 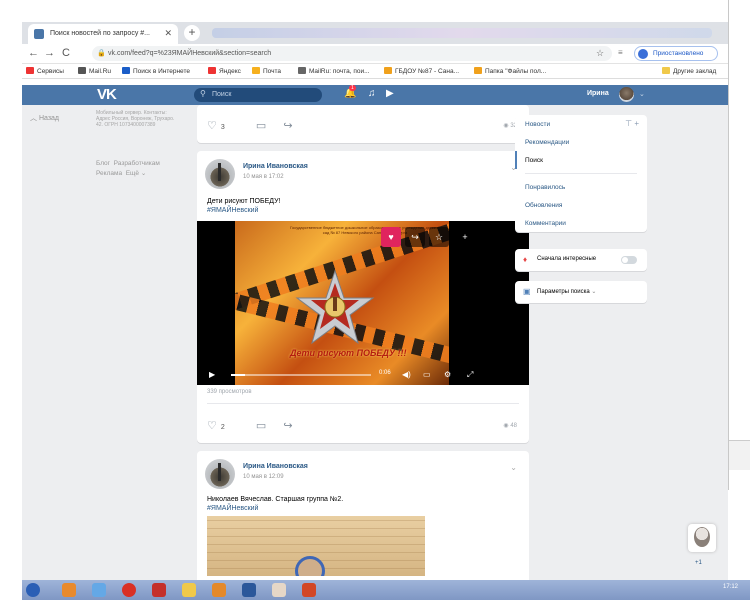 What do you see at coordinates (581, 205) in the screenshot?
I see `menu-item-updates: Обновления` at bounding box center [581, 205].